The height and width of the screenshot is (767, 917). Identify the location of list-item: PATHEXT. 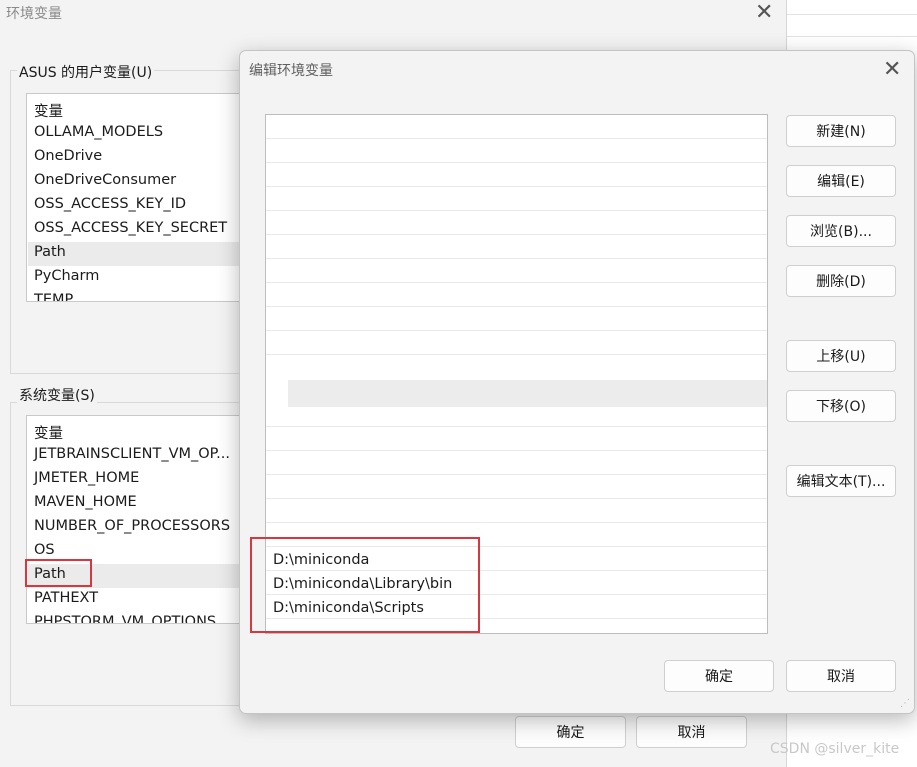
(66, 598).